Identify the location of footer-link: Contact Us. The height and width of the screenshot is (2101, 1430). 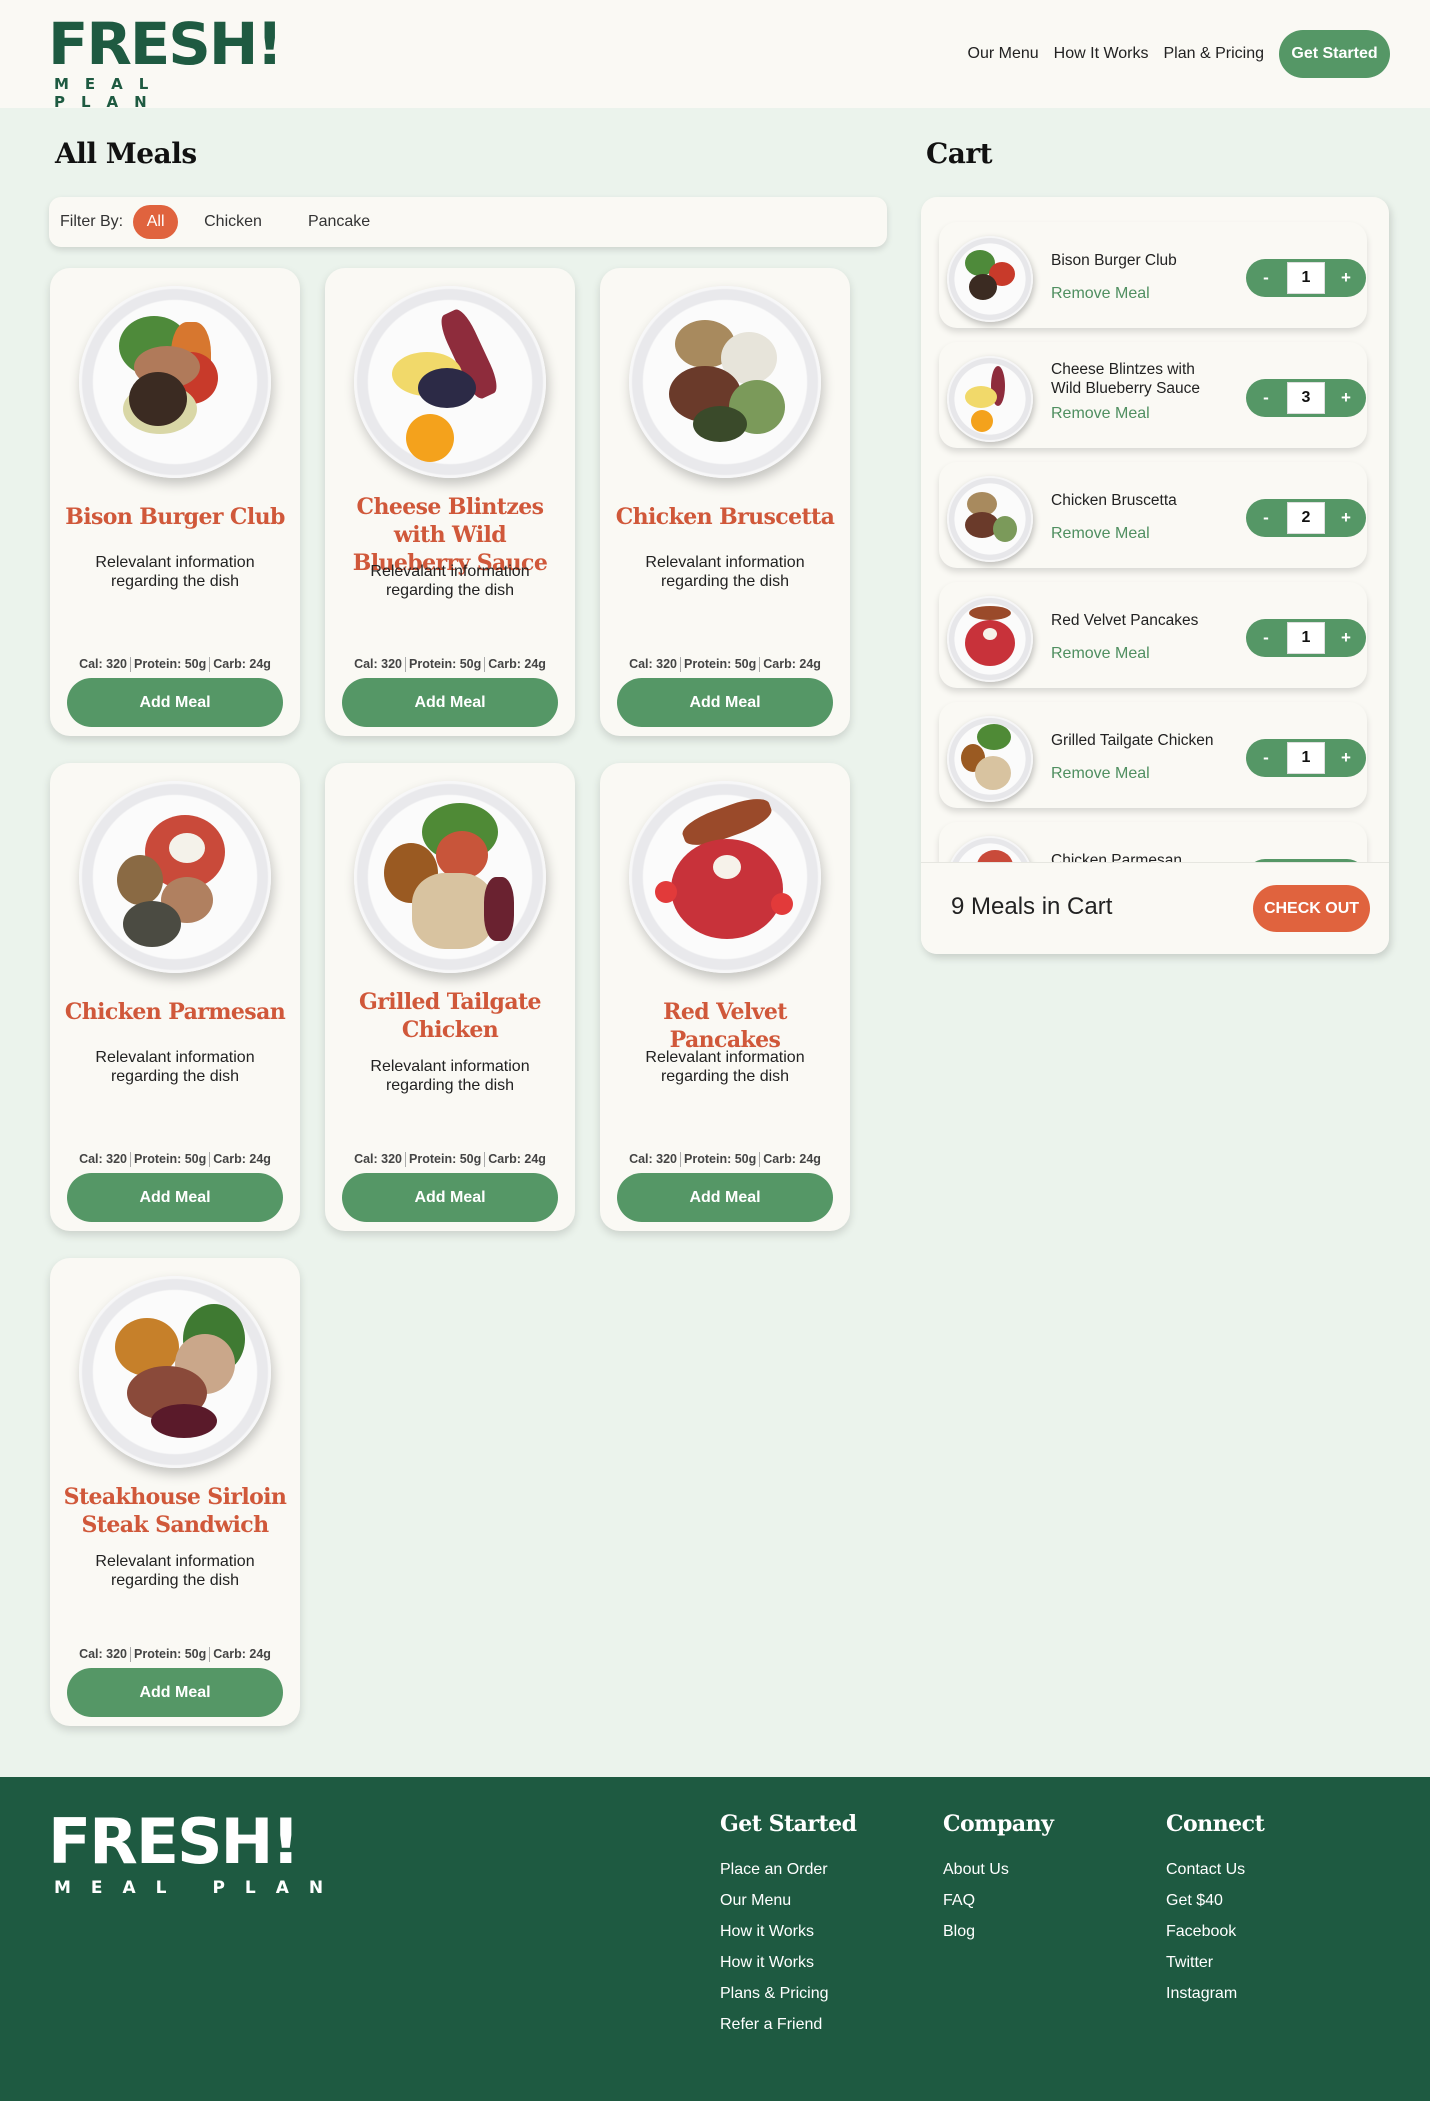
(1215, 1869).